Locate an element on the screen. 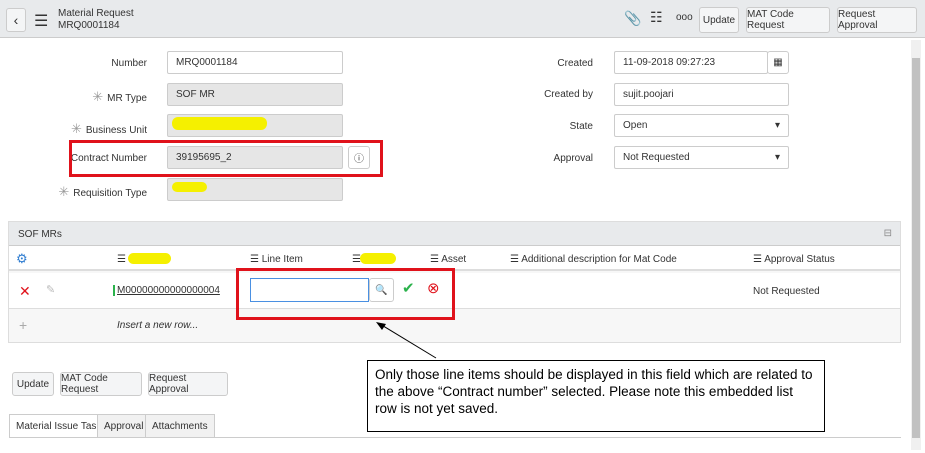  requisition-type-label: ✳ Requisition Type is located at coordinates (102, 191).